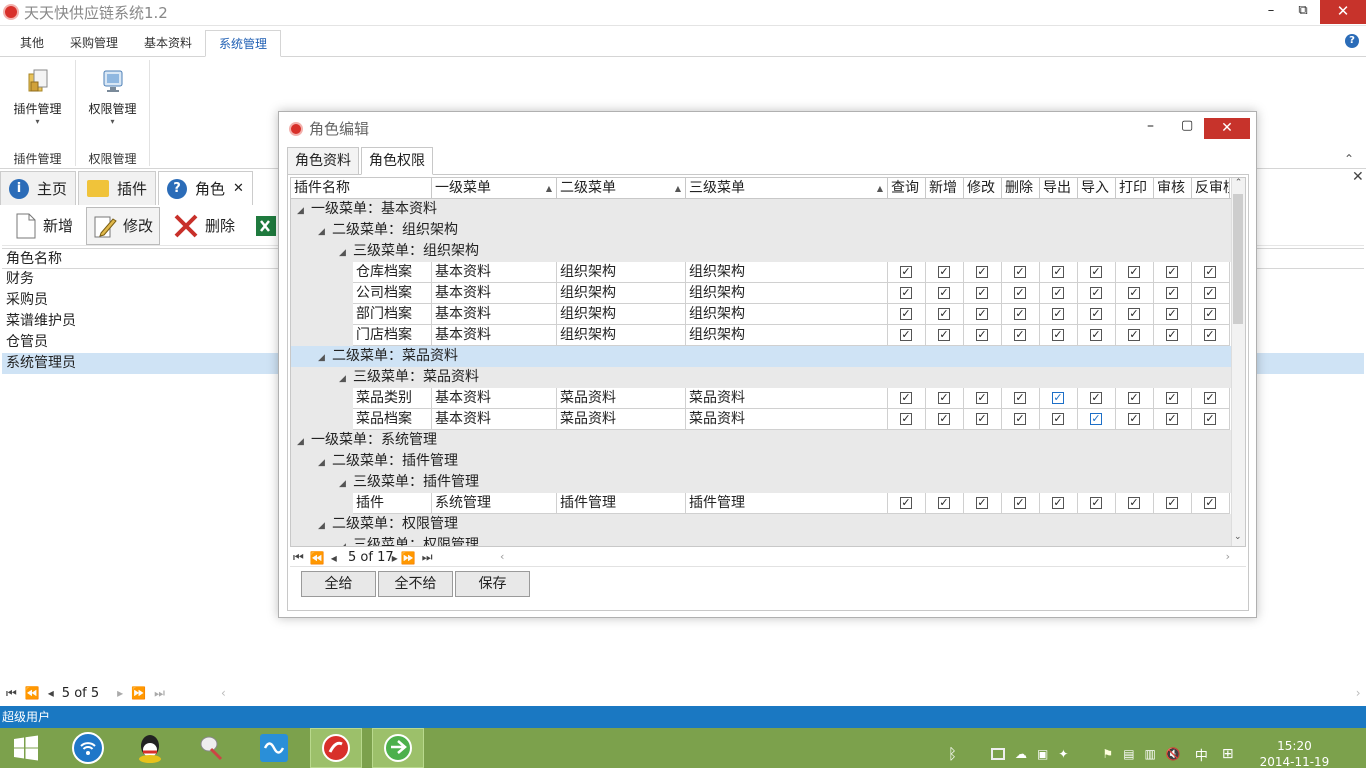  What do you see at coordinates (1173, 754) in the screenshot?
I see `volume-muted-icon: 🔇` at bounding box center [1173, 754].